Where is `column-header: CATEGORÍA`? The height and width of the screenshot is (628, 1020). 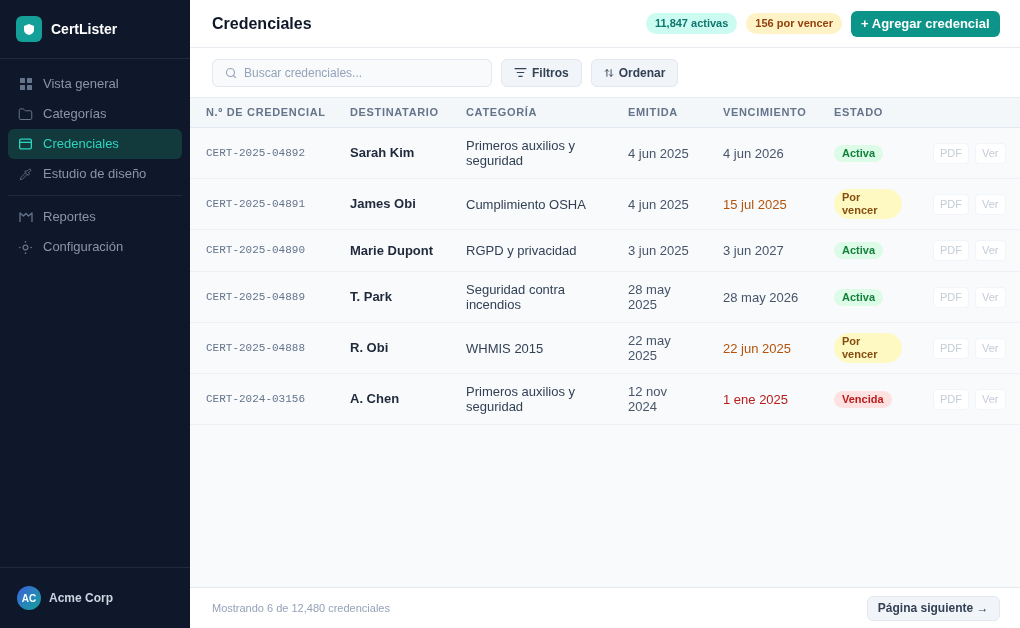
column-header: CATEGORÍA is located at coordinates (502, 113).